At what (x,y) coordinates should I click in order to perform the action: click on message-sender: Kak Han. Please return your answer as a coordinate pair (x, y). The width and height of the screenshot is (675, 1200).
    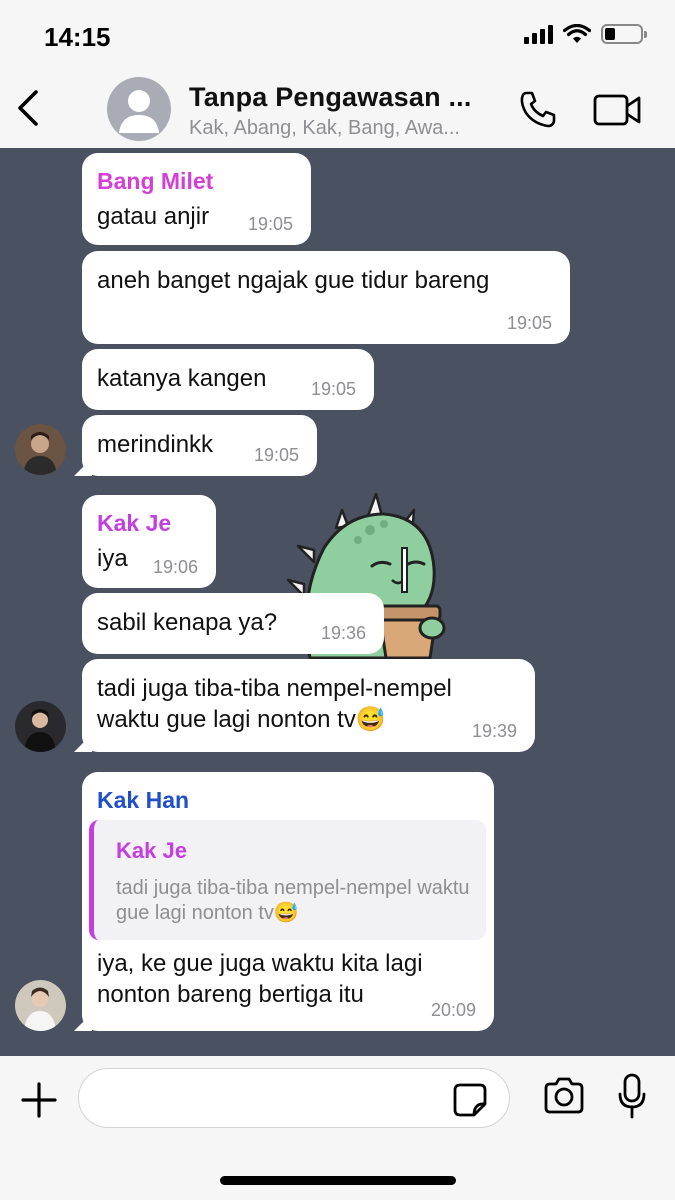
    Looking at the image, I should click on (143, 800).